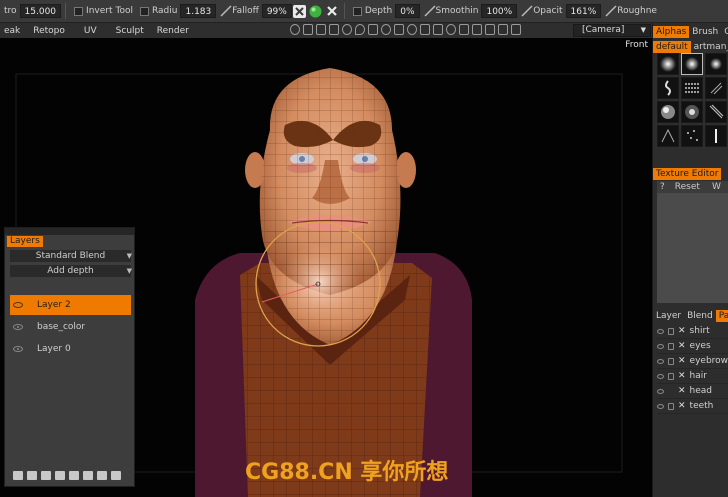 This screenshot has height=497, width=728. I want to click on pan-icon, so click(438, 29).